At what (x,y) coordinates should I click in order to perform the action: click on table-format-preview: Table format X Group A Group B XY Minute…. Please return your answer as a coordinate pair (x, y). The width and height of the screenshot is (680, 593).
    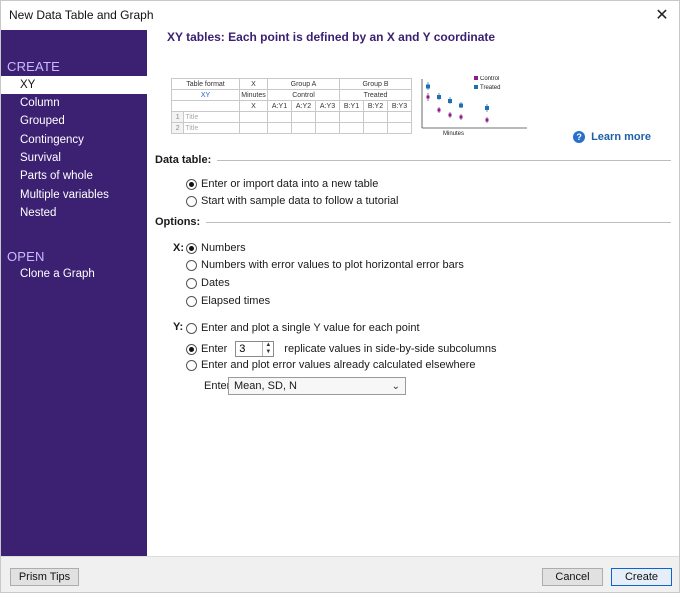
    Looking at the image, I should click on (291, 106).